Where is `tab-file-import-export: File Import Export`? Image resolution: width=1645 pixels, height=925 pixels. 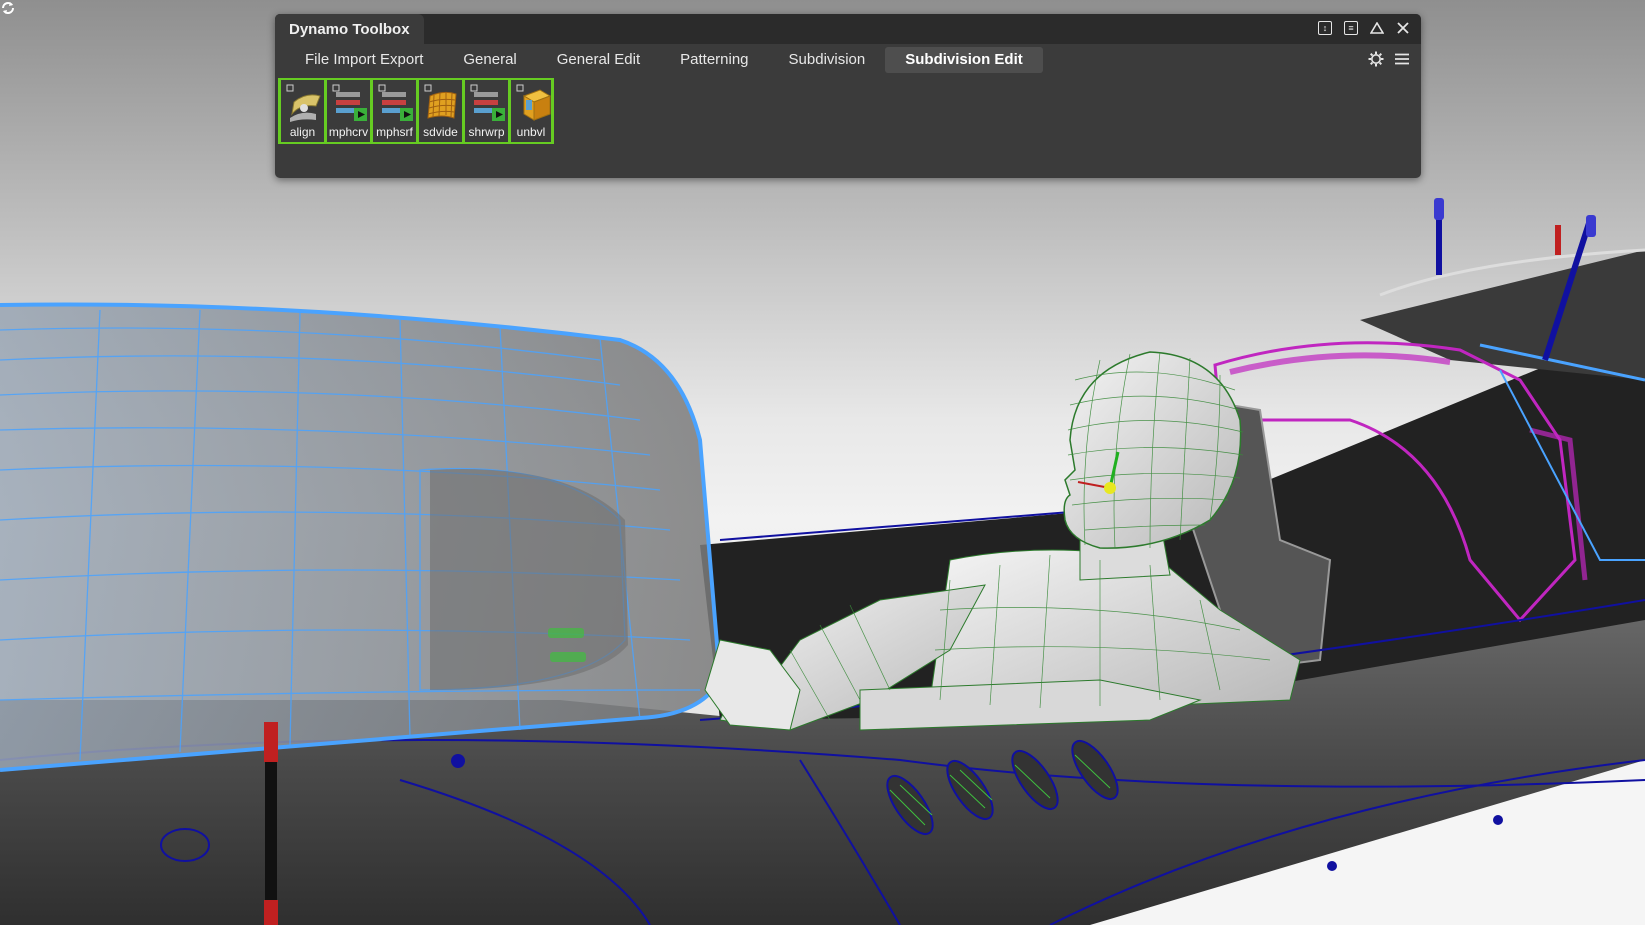
tab-file-import-export: File Import Export is located at coordinates (364, 60).